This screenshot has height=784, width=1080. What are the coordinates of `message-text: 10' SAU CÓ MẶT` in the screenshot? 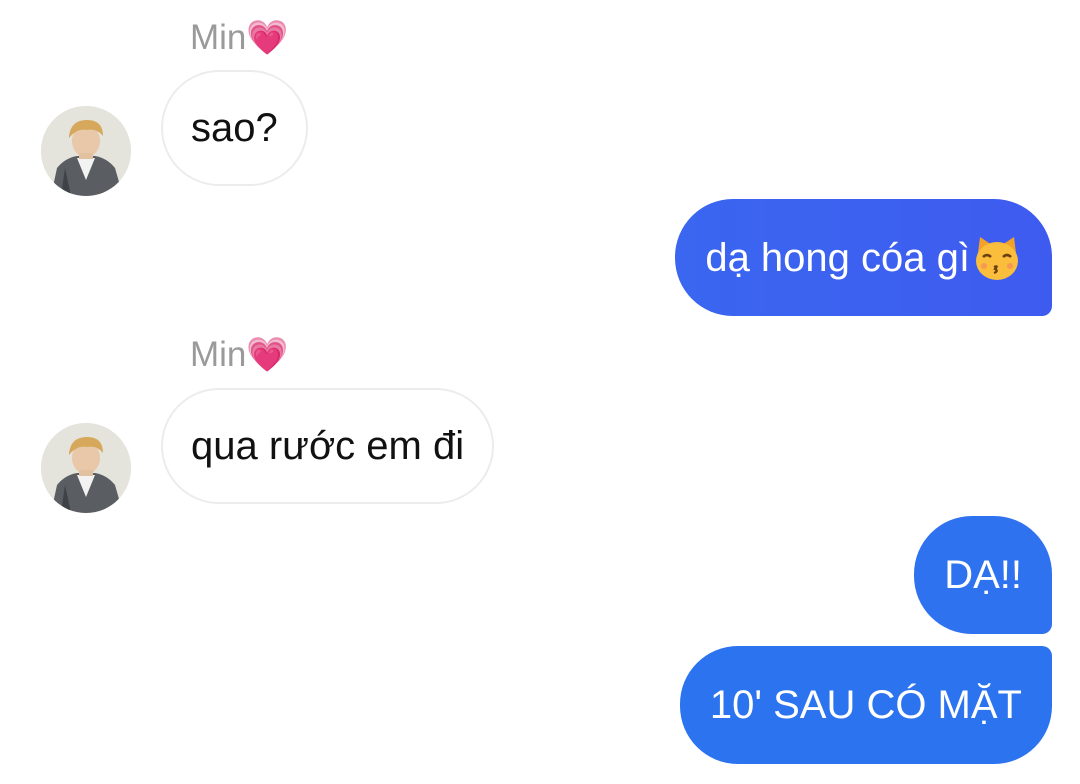 It's located at (865, 705).